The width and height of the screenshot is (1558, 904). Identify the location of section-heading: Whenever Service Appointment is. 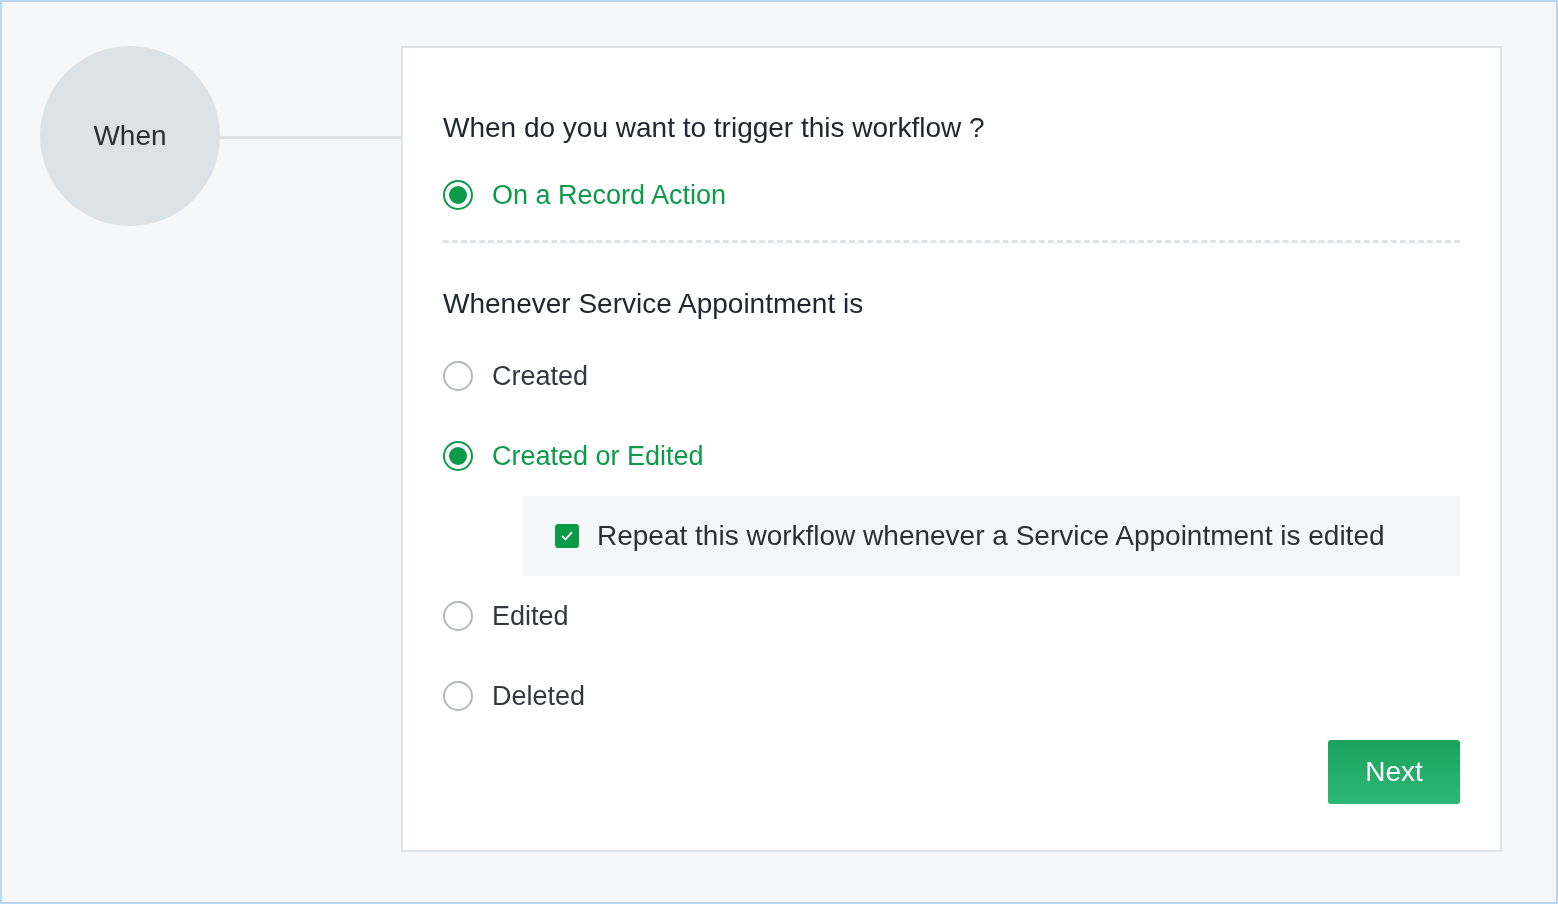
(654, 304).